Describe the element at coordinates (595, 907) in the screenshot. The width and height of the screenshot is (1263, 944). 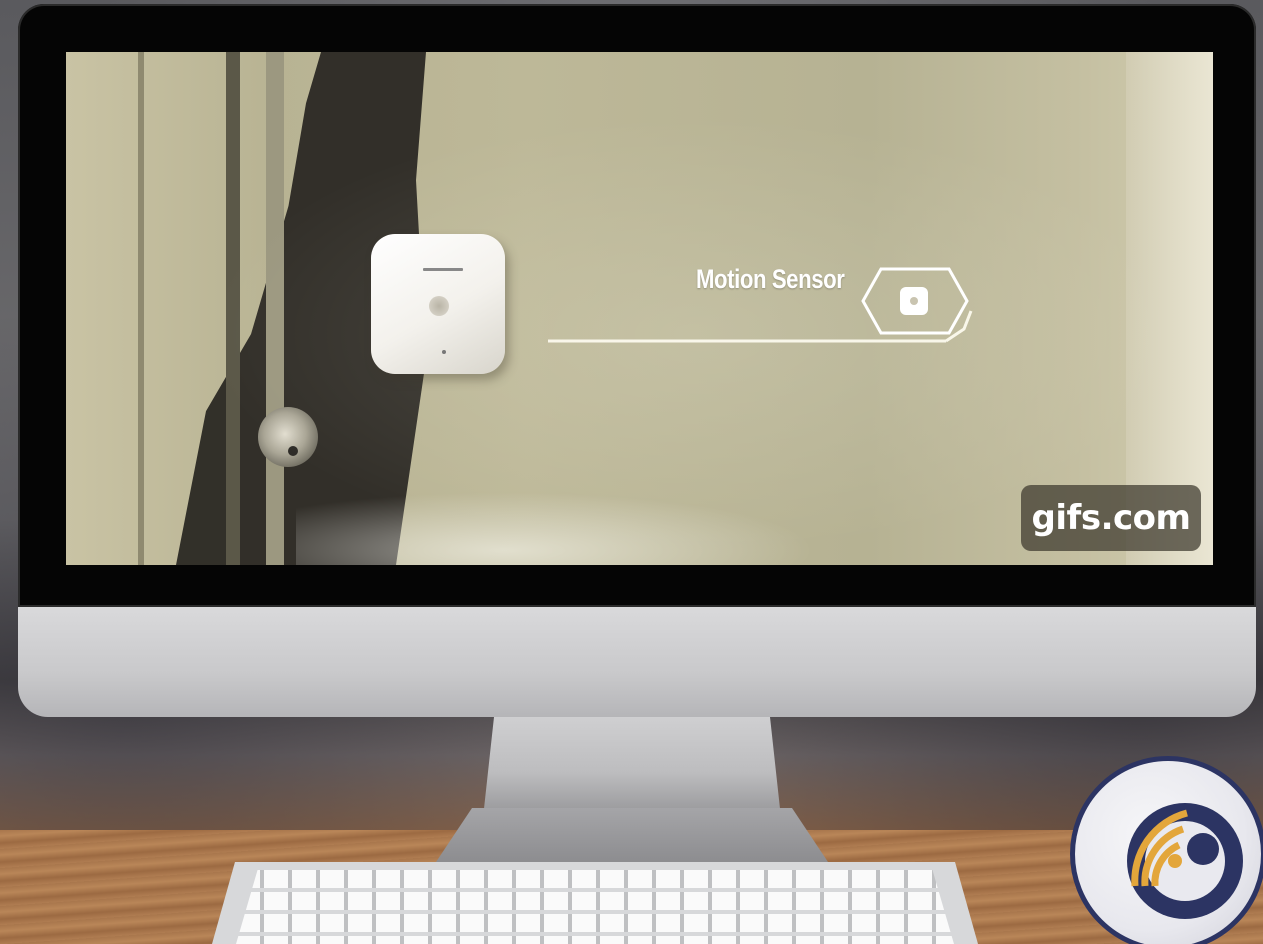
I see `keyboard-keys` at that location.